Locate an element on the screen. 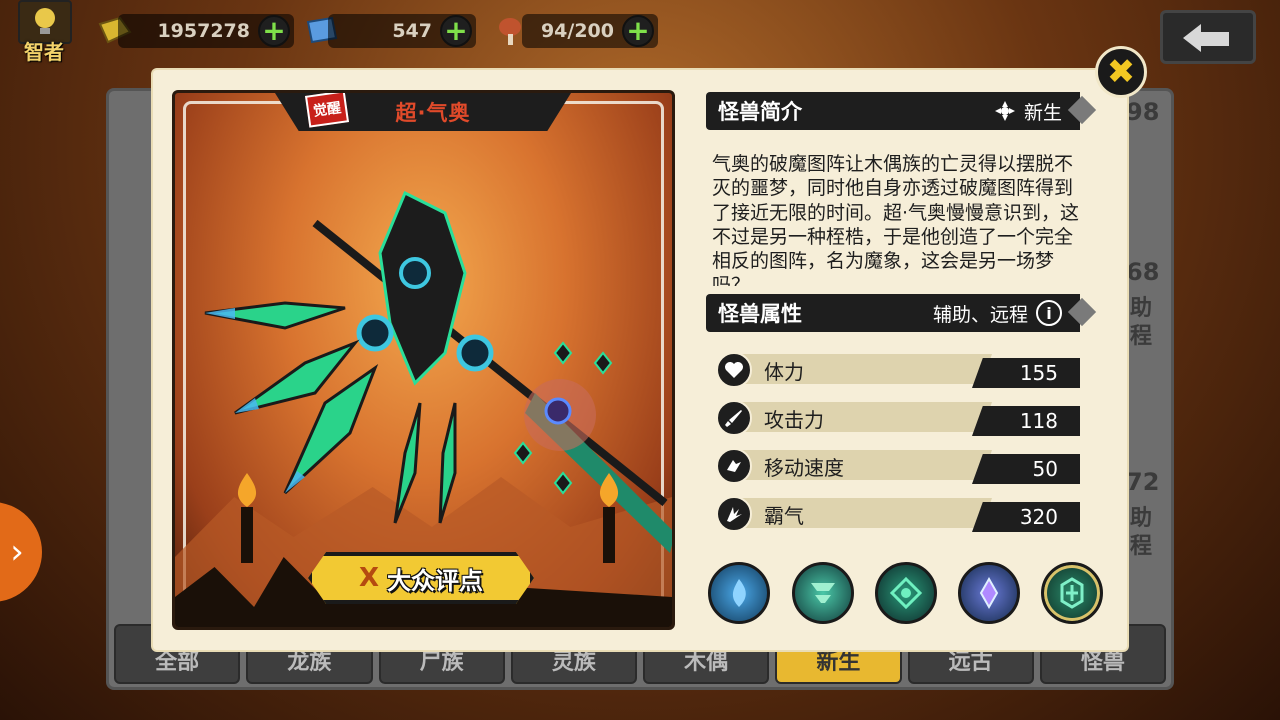  blue-flame-skill-icon is located at coordinates (739, 593).